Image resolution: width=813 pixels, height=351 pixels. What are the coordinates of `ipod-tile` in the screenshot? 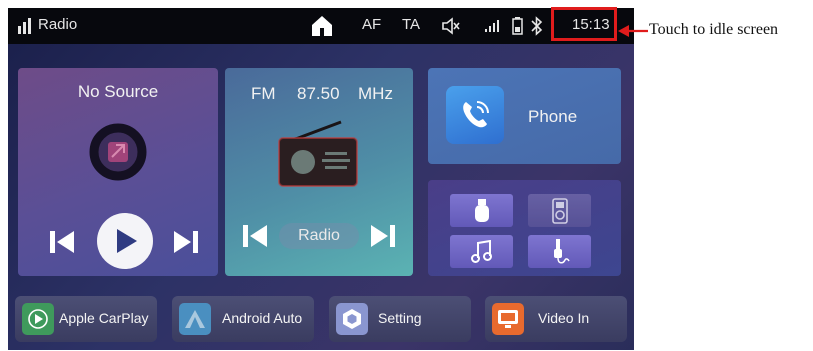 It's located at (559, 210).